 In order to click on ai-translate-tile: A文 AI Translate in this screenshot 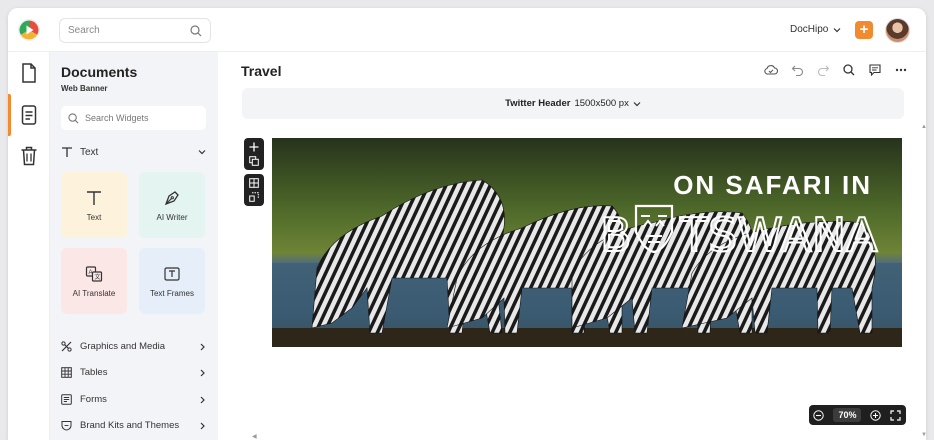, I will do `click(94, 281)`.